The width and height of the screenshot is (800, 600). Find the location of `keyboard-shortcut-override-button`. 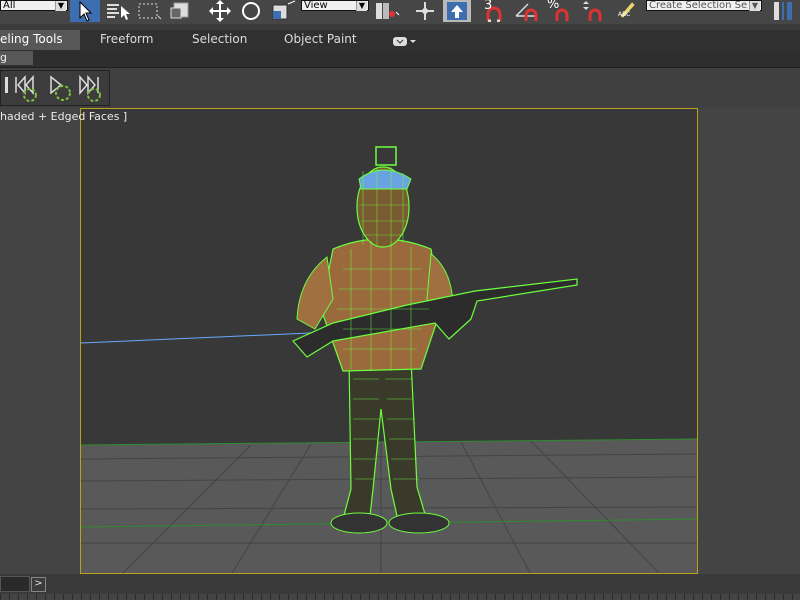

keyboard-shortcut-override-button is located at coordinates (457, 11).